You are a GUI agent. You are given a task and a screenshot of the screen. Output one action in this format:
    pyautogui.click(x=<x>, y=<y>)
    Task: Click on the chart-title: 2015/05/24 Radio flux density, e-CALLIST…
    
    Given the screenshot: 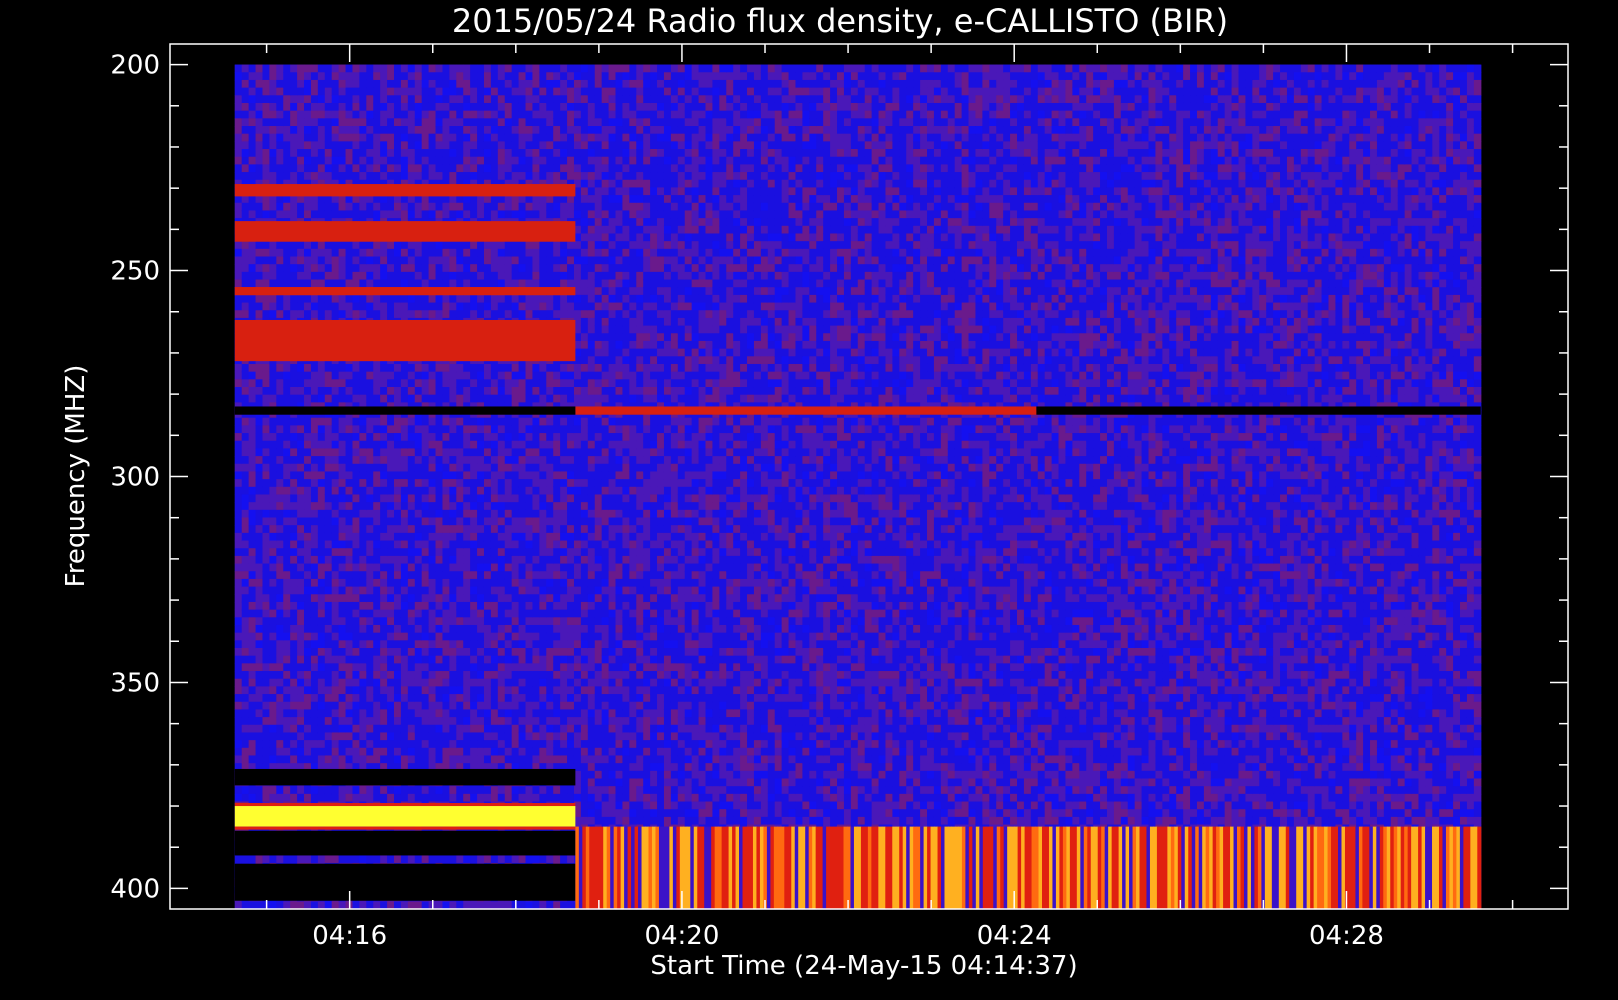 What is the action you would take?
    pyautogui.click(x=840, y=21)
    